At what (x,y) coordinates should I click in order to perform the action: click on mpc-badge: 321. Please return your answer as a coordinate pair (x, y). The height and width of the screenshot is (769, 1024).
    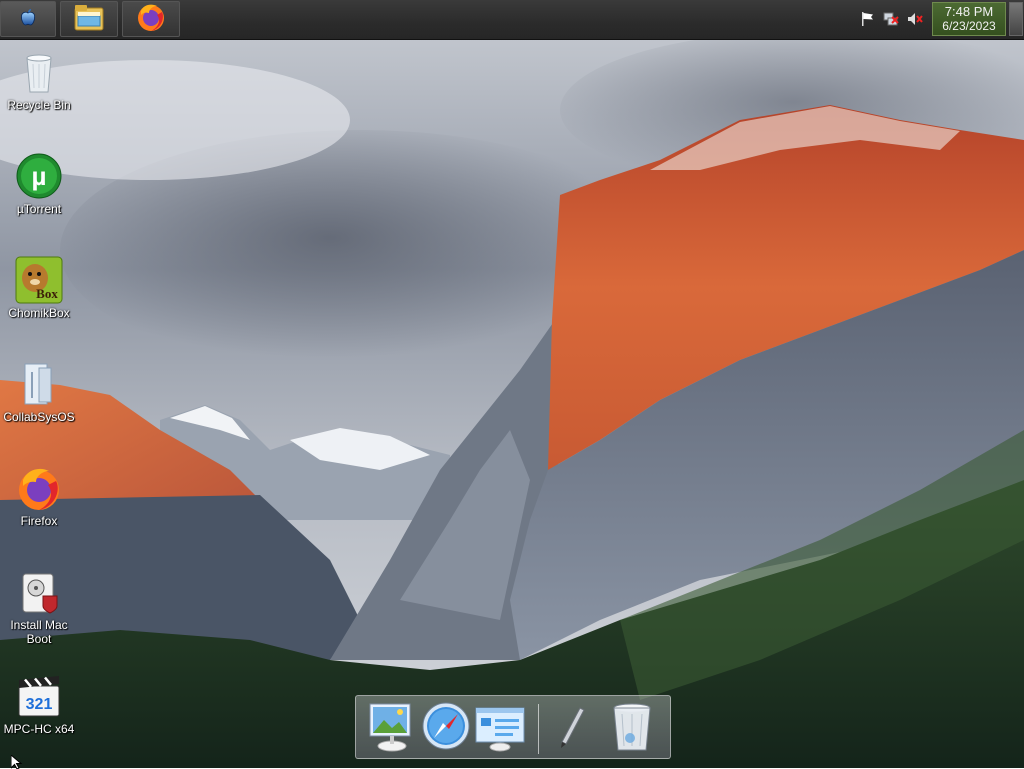
    Looking at the image, I should click on (39, 704).